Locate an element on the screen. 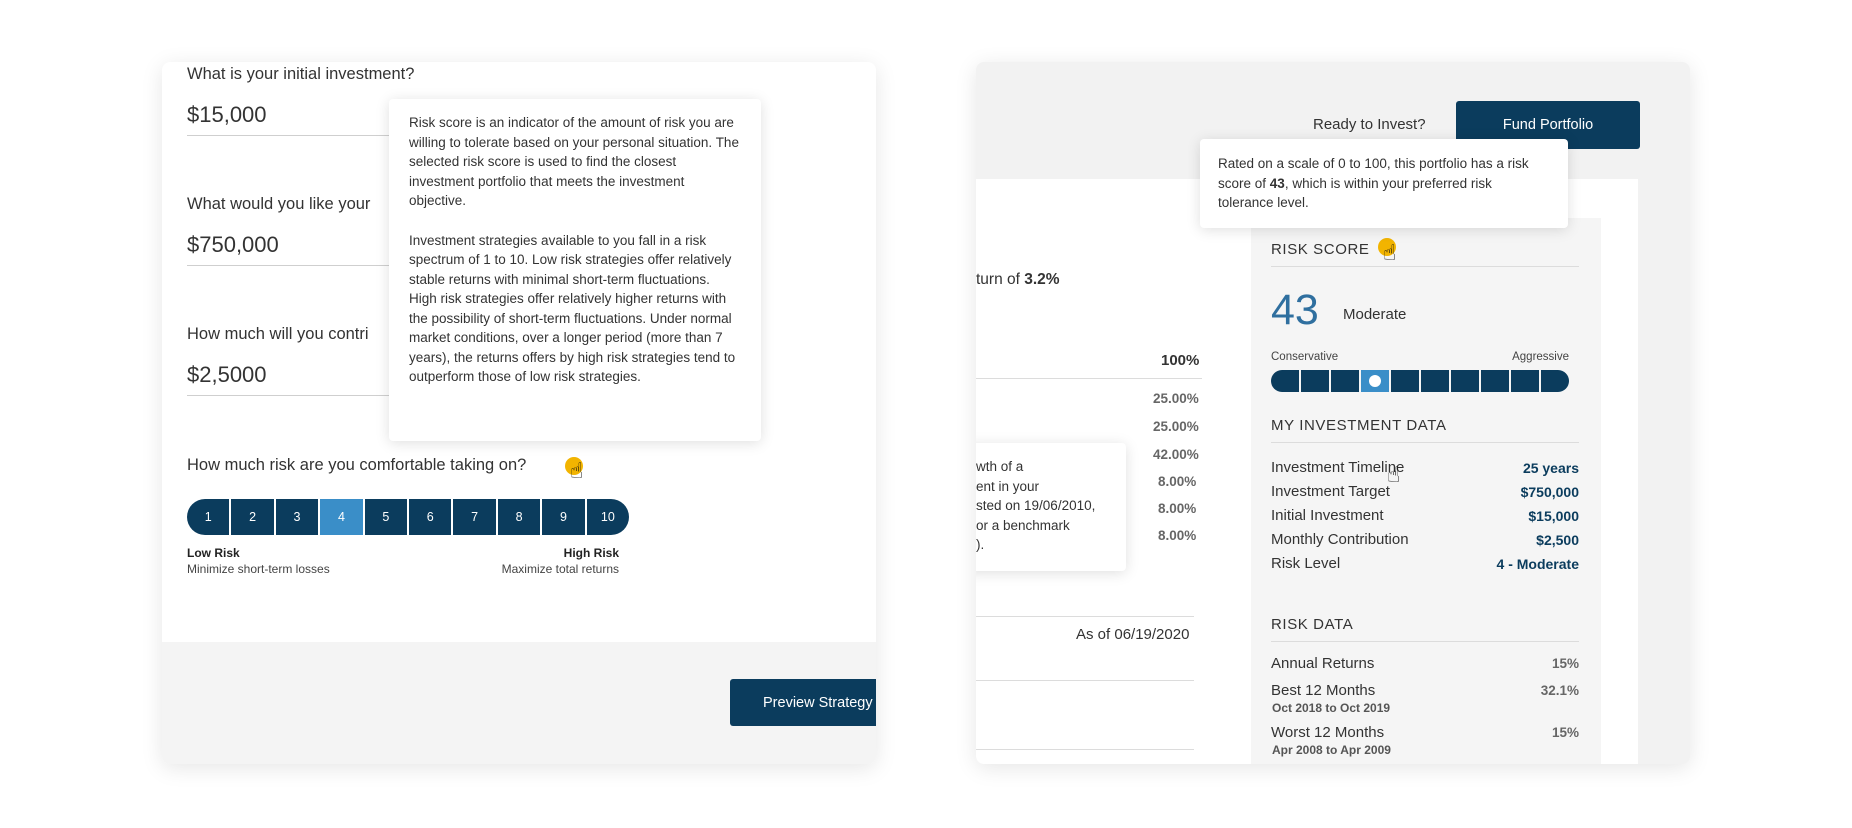  data-value: $15,000 is located at coordinates (1553, 516).